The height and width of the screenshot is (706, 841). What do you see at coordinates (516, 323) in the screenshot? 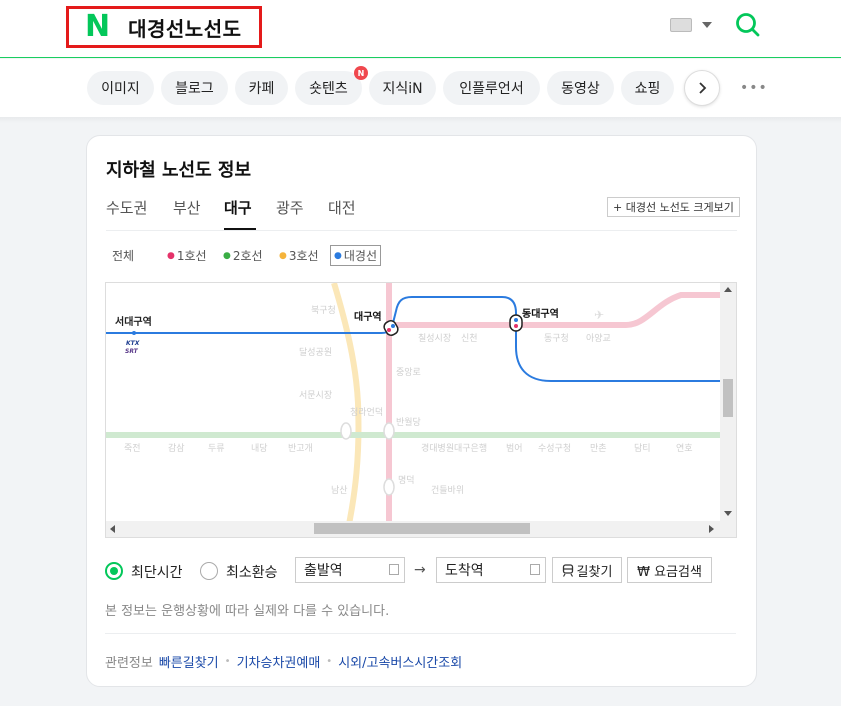
I see `dongdaegu-station-node` at bounding box center [516, 323].